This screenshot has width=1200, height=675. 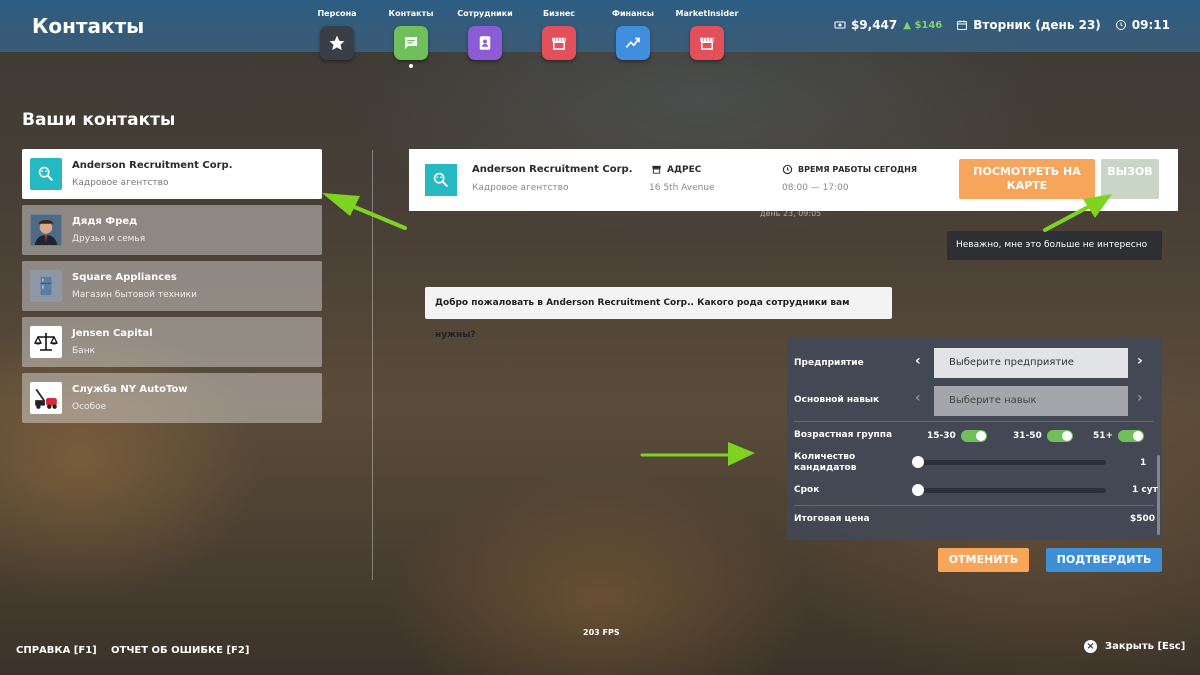 What do you see at coordinates (1027, 436) in the screenshot?
I see `age-option-label: 31-50` at bounding box center [1027, 436].